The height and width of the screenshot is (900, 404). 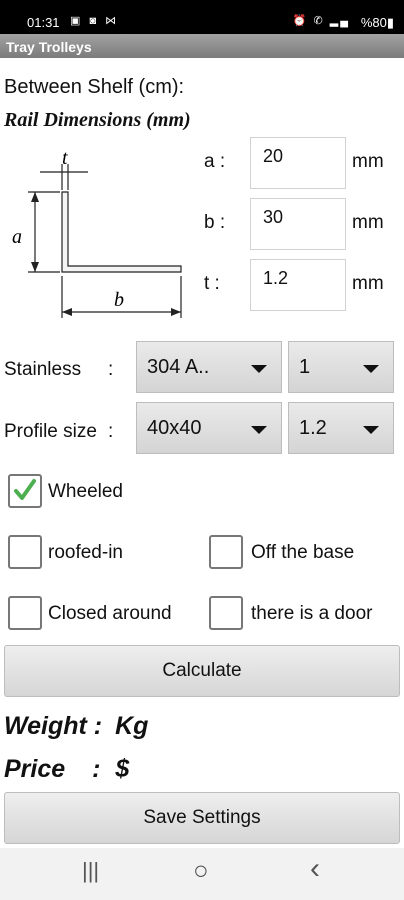 I want to click on price-label: Price, so click(x=35, y=769).